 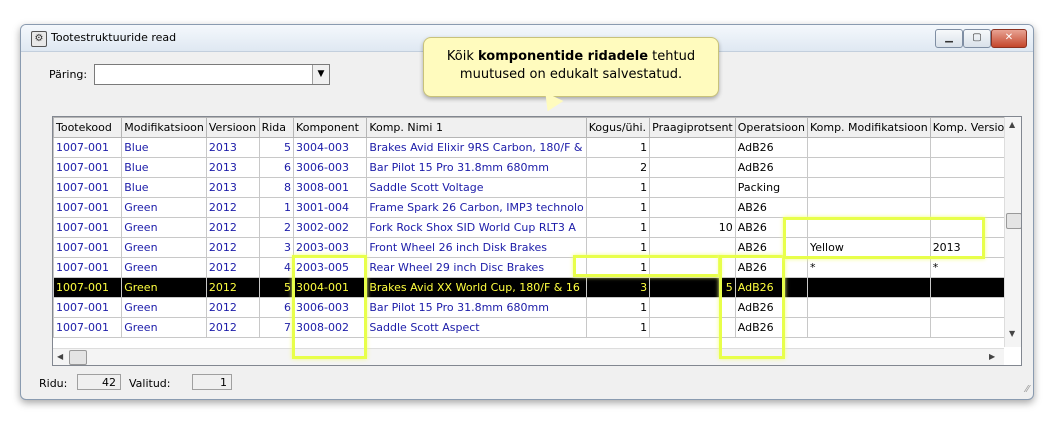 What do you see at coordinates (949, 38) in the screenshot?
I see `minimize-button: ▁` at bounding box center [949, 38].